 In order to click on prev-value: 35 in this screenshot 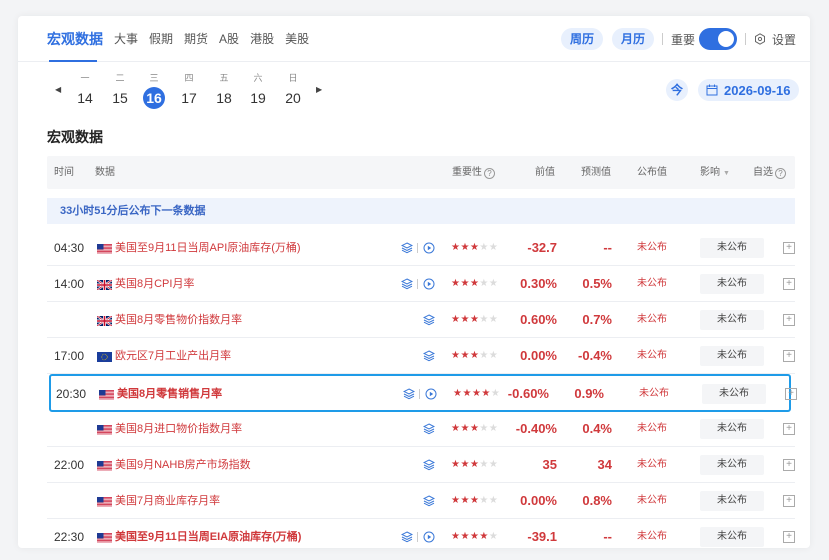, I will do `click(549, 464)`.